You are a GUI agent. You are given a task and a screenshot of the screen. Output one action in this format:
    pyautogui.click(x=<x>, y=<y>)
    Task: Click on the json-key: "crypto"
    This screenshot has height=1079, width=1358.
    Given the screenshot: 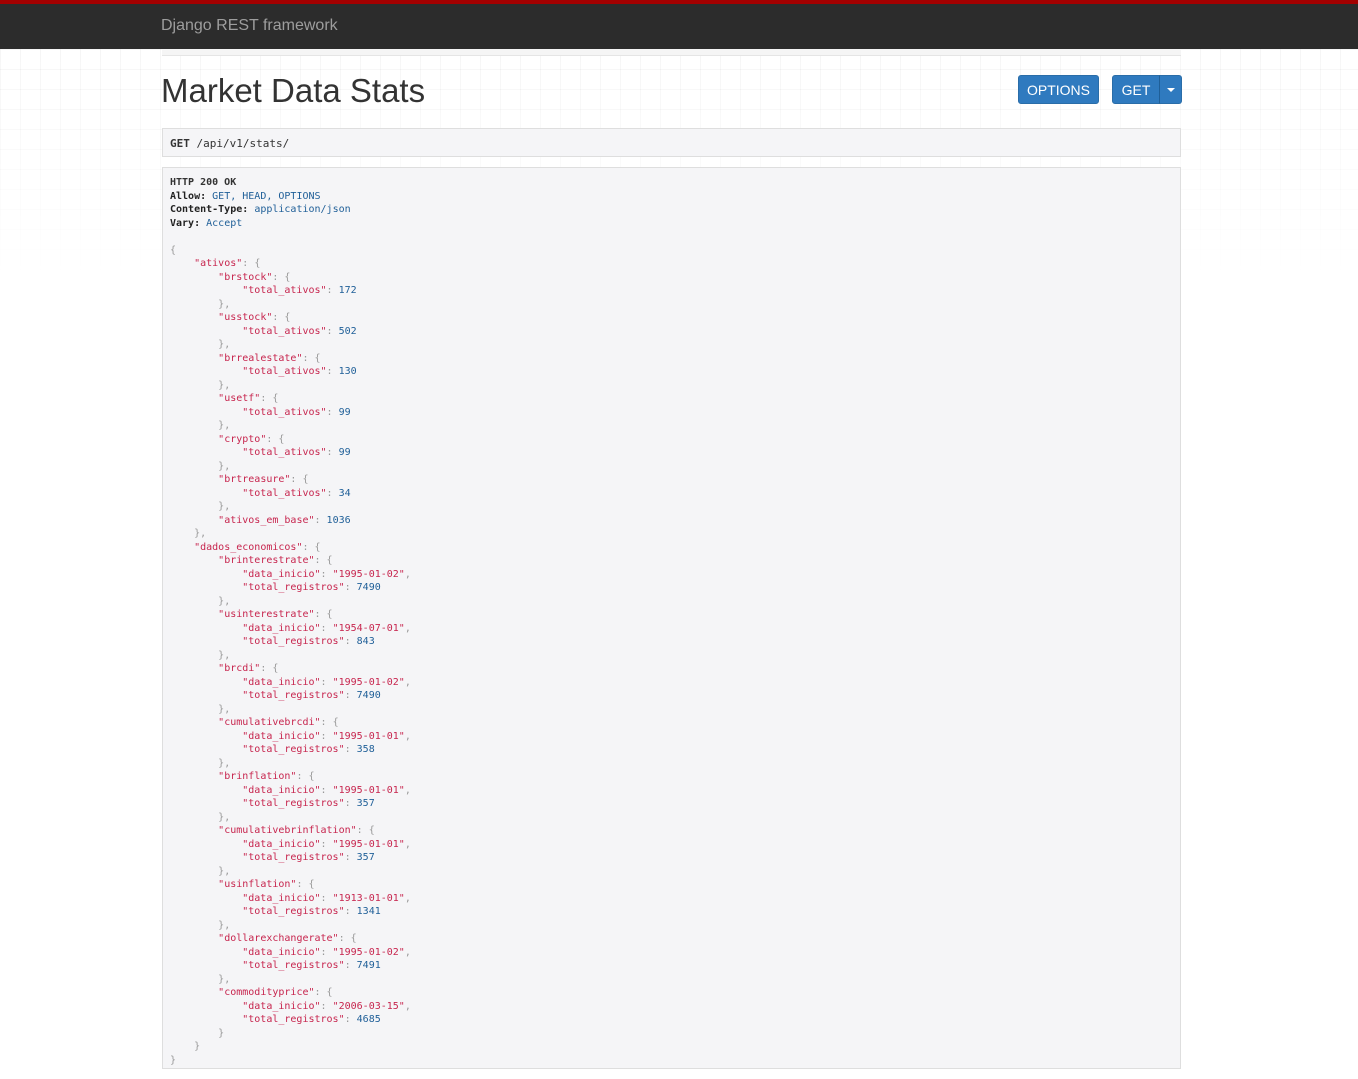 What is the action you would take?
    pyautogui.click(x=242, y=439)
    